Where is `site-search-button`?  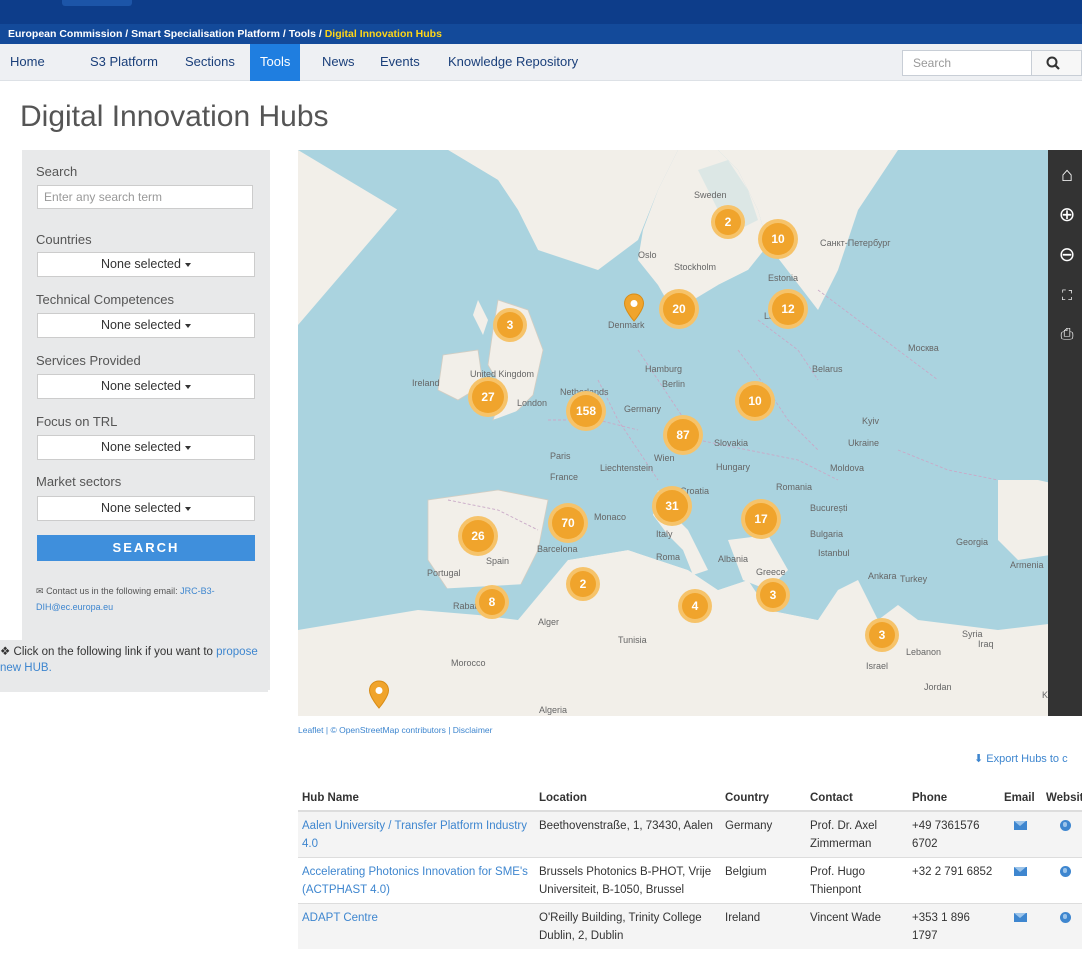
site-search-button is located at coordinates (1057, 63).